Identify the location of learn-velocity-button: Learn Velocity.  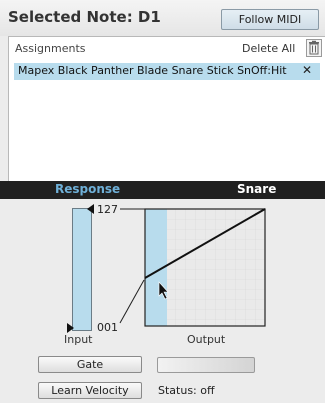
(90, 390).